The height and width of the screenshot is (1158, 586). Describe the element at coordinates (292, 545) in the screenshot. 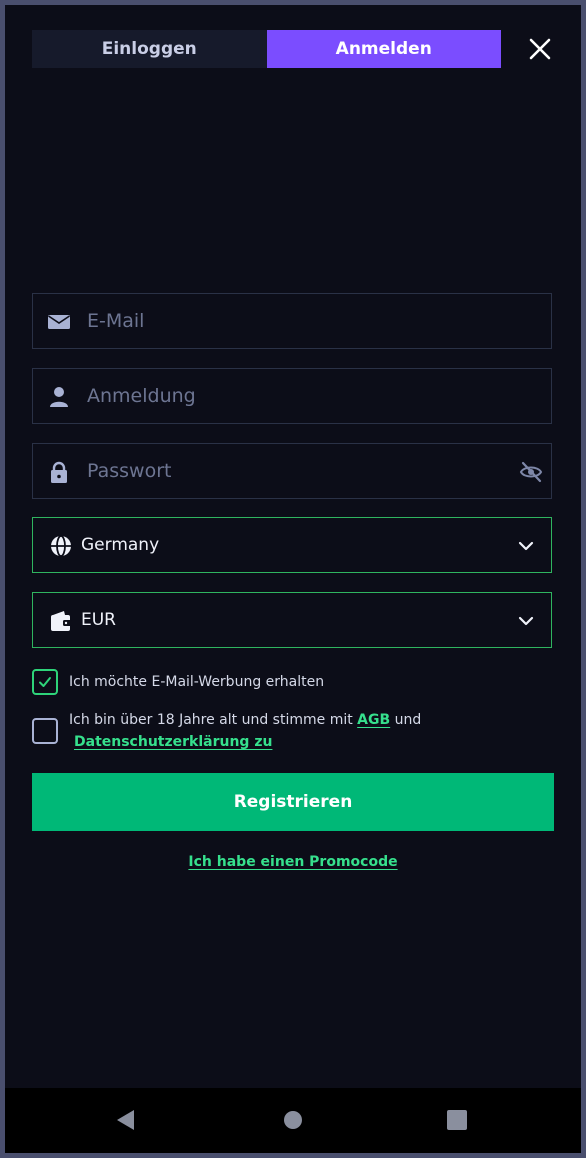

I see `country-select: Germany` at that location.